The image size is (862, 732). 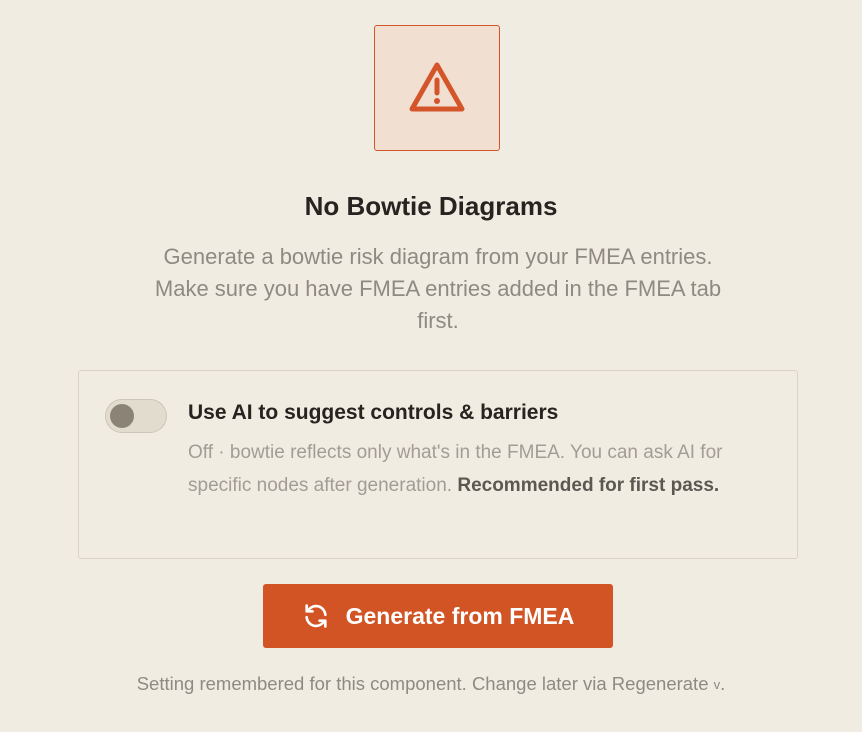 I want to click on empty-state-title: No Bowtie Diagrams, so click(x=431, y=206).